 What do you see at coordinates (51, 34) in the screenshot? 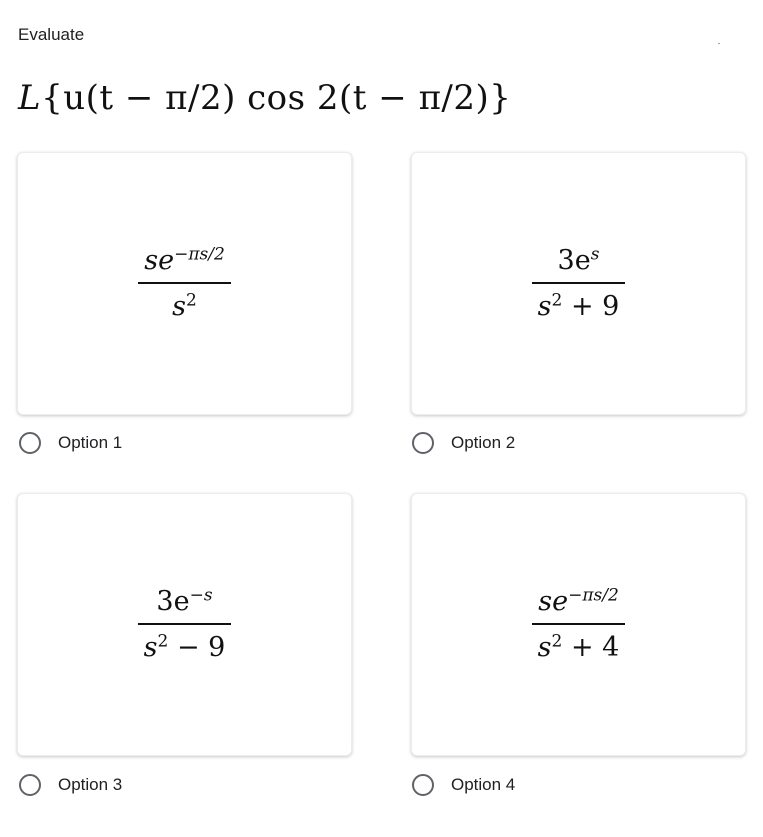
I see `question-prompt: Evaluate` at bounding box center [51, 34].